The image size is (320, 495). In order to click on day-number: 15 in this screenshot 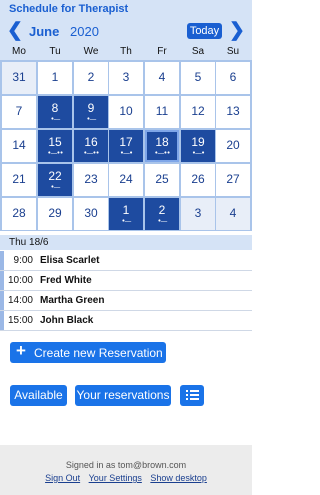, I will do `click(55, 142)`.